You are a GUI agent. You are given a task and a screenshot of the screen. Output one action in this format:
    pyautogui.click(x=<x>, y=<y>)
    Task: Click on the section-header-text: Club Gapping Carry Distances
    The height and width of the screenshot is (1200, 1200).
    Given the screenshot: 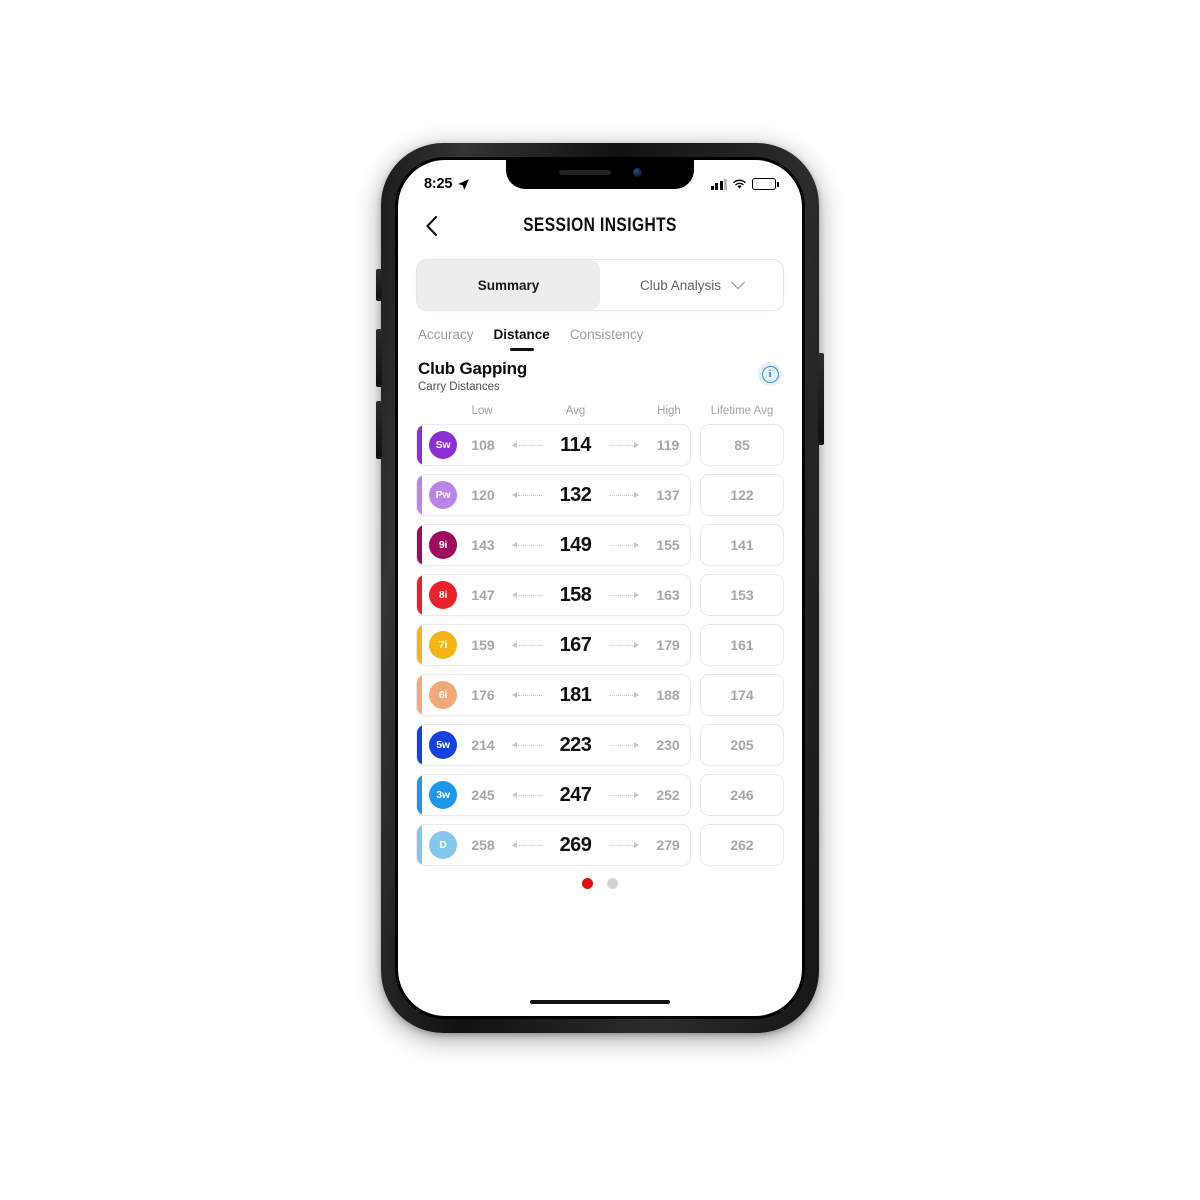 What is the action you would take?
    pyautogui.click(x=472, y=376)
    